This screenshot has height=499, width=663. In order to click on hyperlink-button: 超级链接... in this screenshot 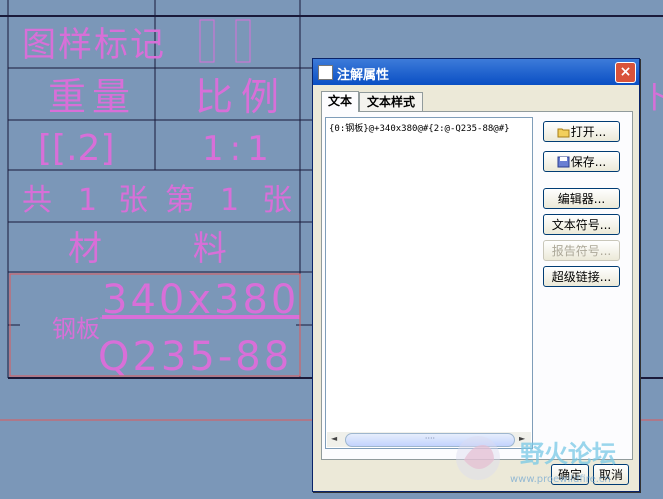, I will do `click(581, 276)`.